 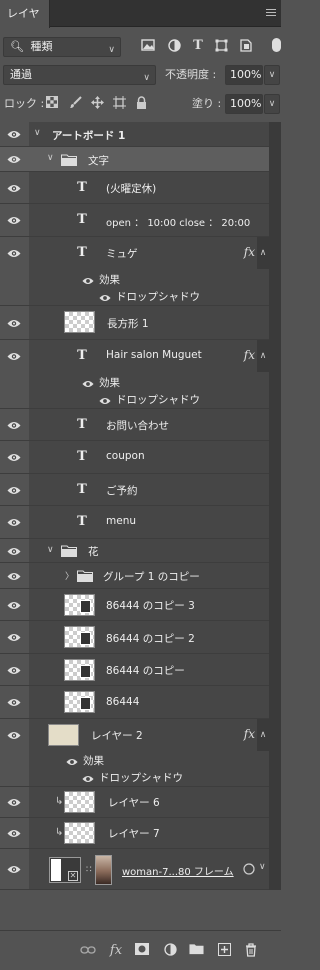 I want to click on fill-dropdown-icon: ∨, so click(x=272, y=104).